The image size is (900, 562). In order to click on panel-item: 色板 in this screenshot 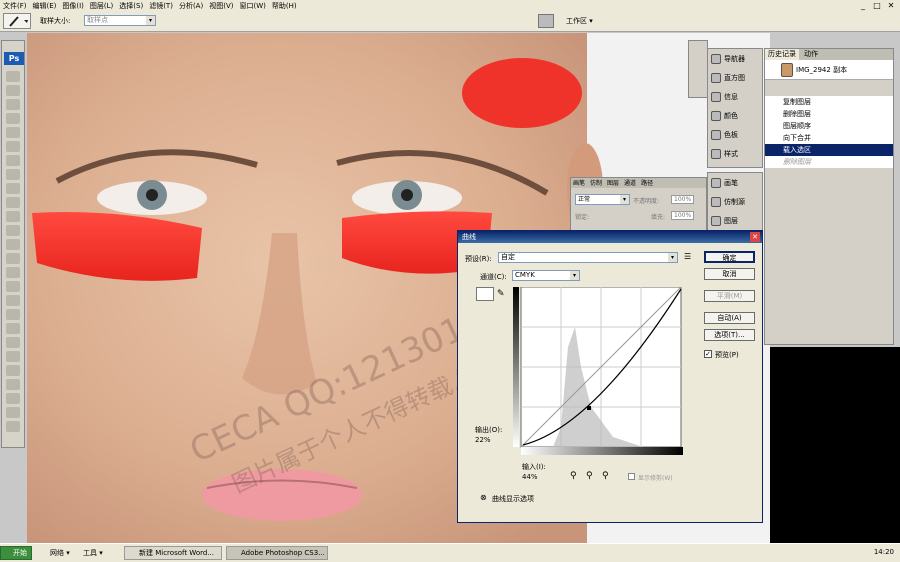, I will do `click(735, 134)`.